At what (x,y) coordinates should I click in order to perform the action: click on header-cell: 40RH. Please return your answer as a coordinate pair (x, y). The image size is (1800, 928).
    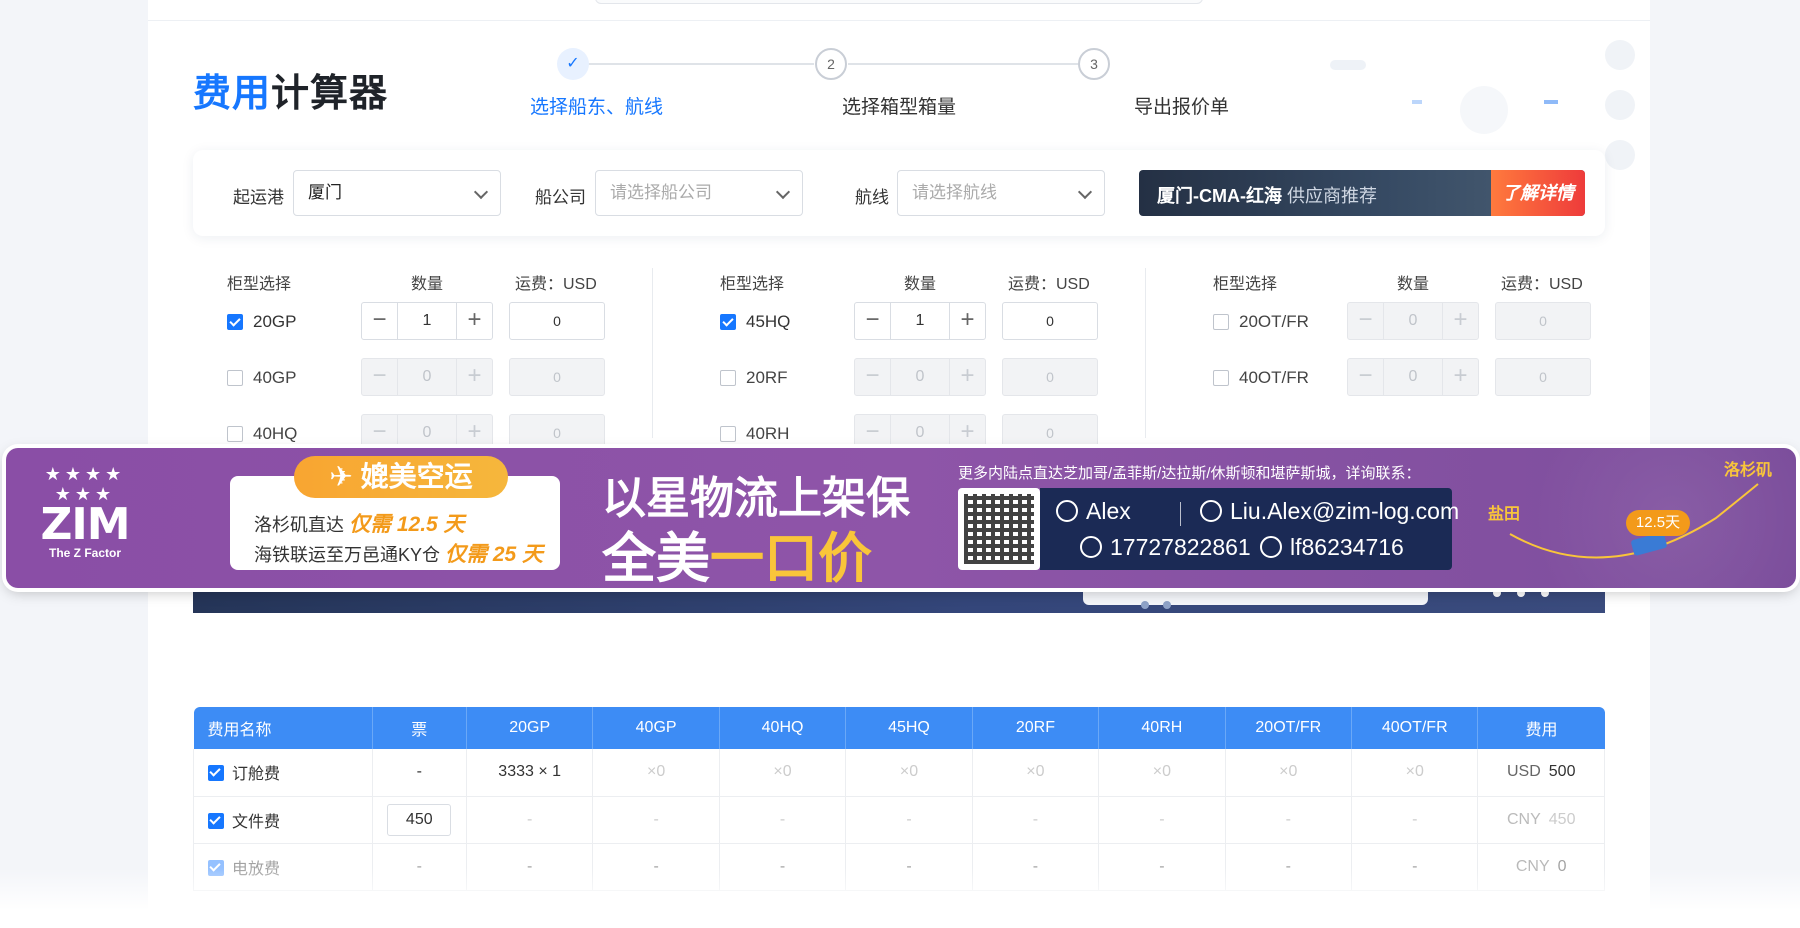
    Looking at the image, I should click on (1162, 728).